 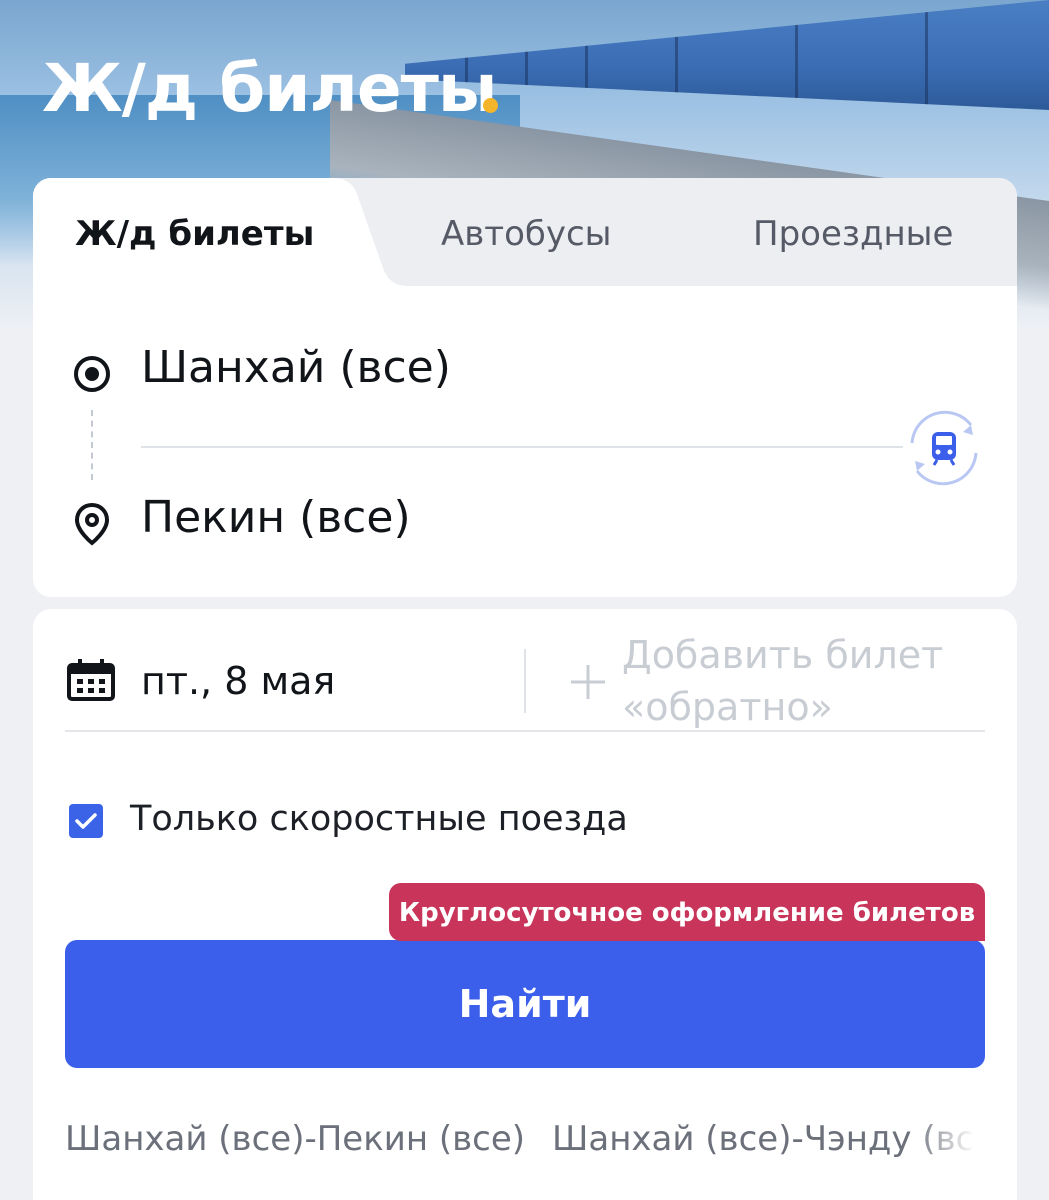 What do you see at coordinates (525, 1004) in the screenshot?
I see `search-button: Найти` at bounding box center [525, 1004].